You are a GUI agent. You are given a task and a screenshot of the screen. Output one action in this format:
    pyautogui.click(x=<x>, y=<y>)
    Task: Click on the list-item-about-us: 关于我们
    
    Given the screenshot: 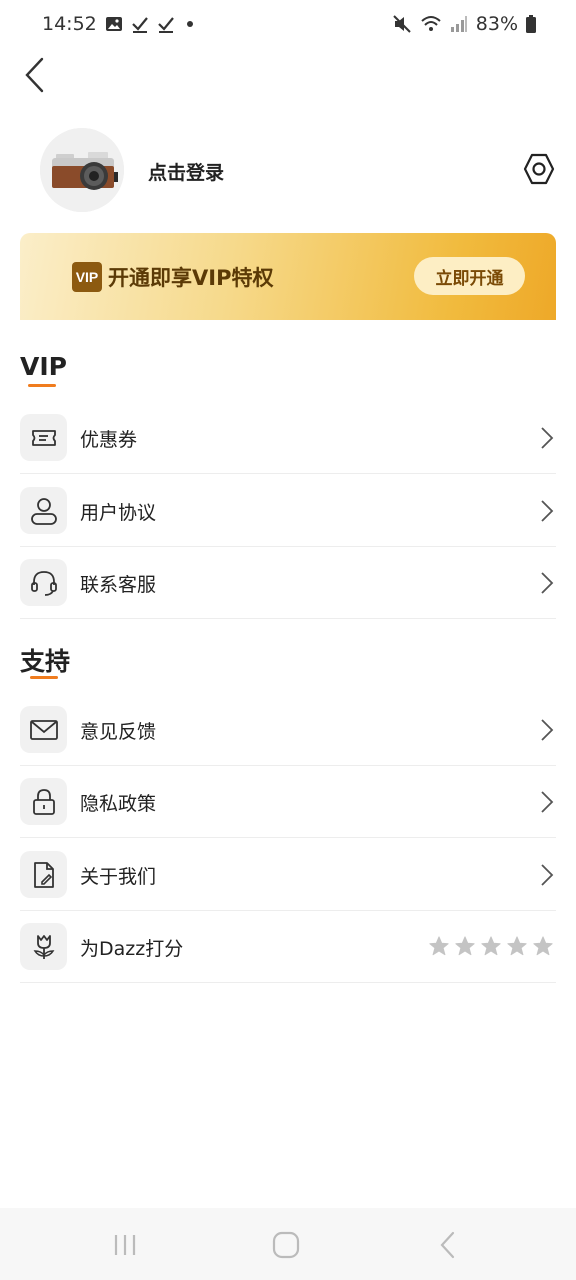 What is the action you would take?
    pyautogui.click(x=288, y=875)
    